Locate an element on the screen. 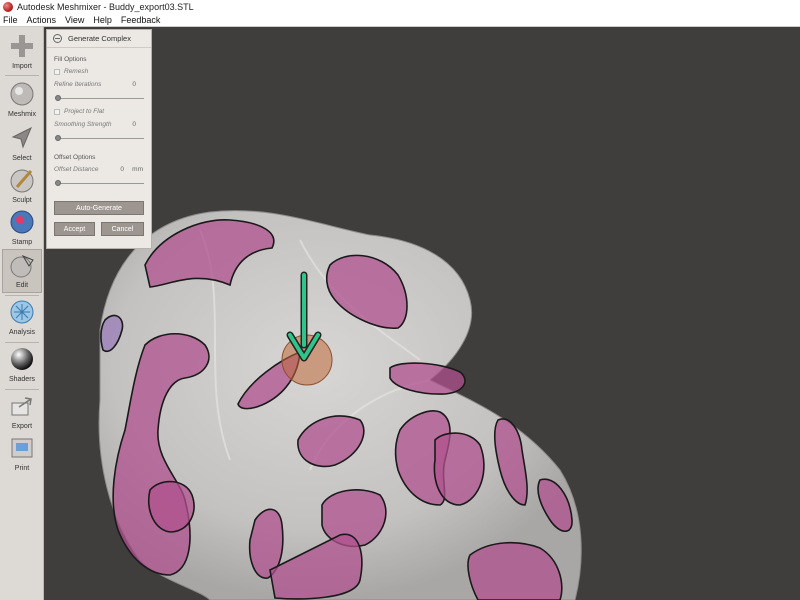  edit-icon is located at coordinates (22, 265).